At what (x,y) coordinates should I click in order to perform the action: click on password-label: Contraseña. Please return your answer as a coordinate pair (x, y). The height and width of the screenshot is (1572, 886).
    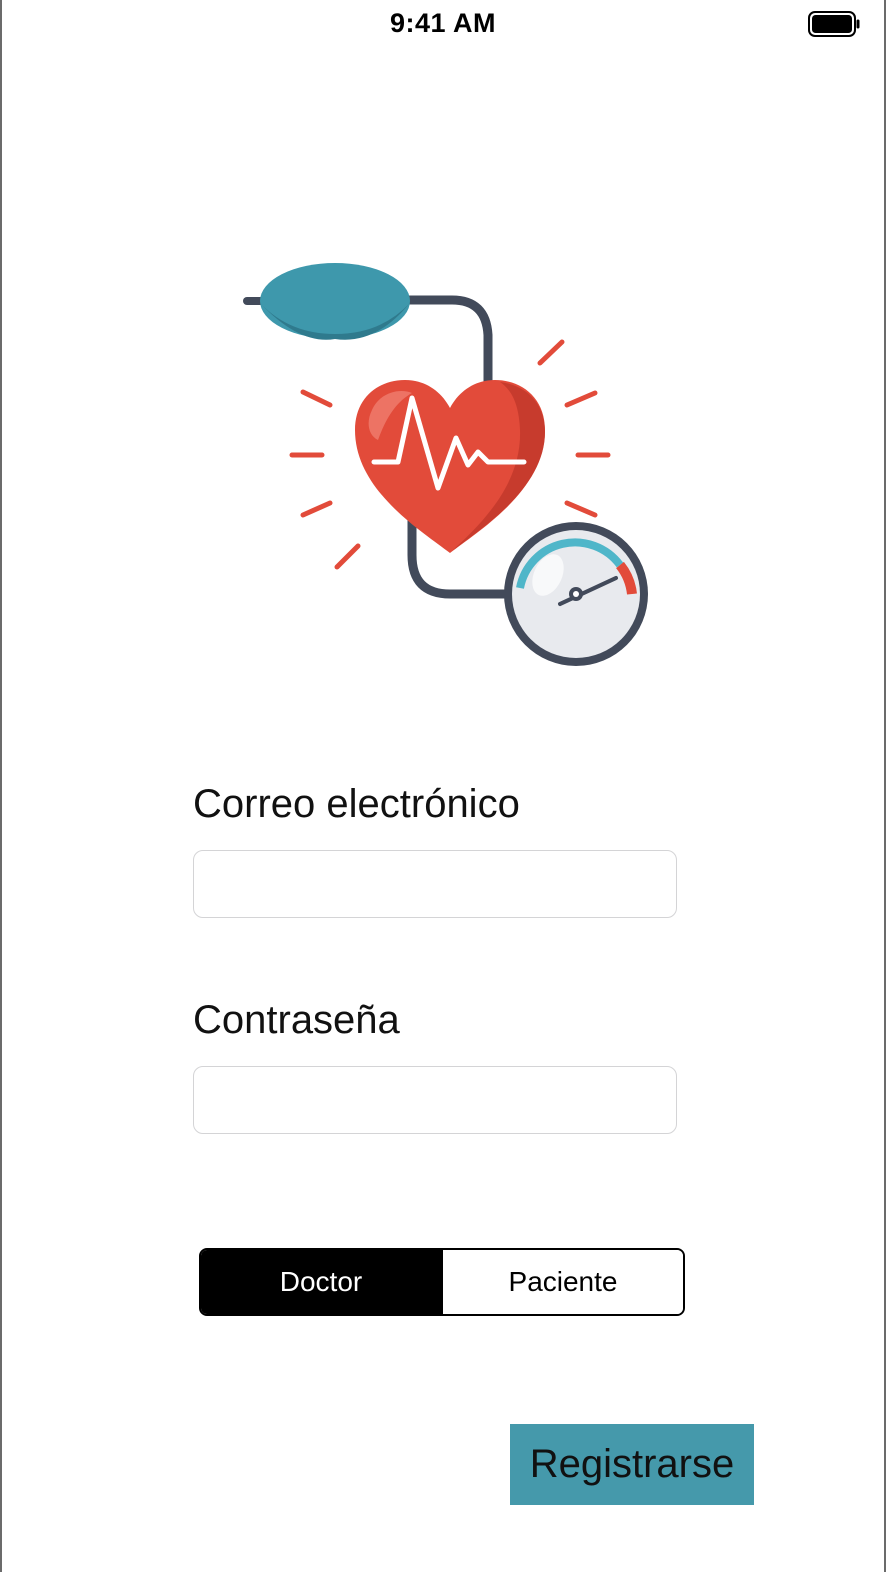
    Looking at the image, I should click on (296, 1020).